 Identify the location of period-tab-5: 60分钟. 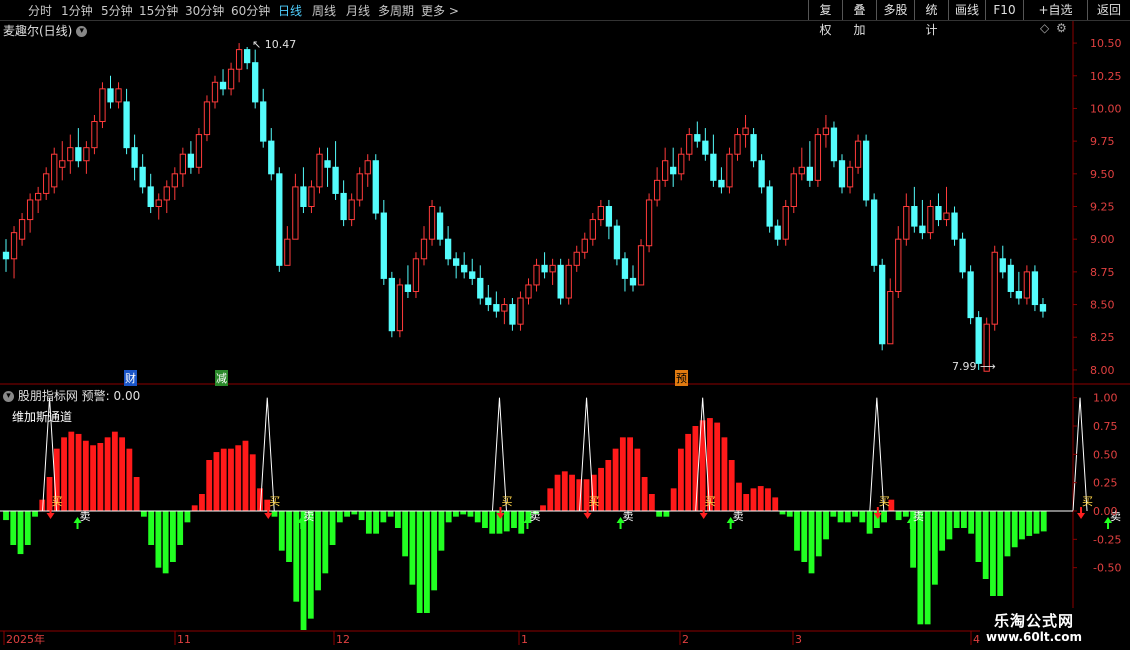
(250, 10).